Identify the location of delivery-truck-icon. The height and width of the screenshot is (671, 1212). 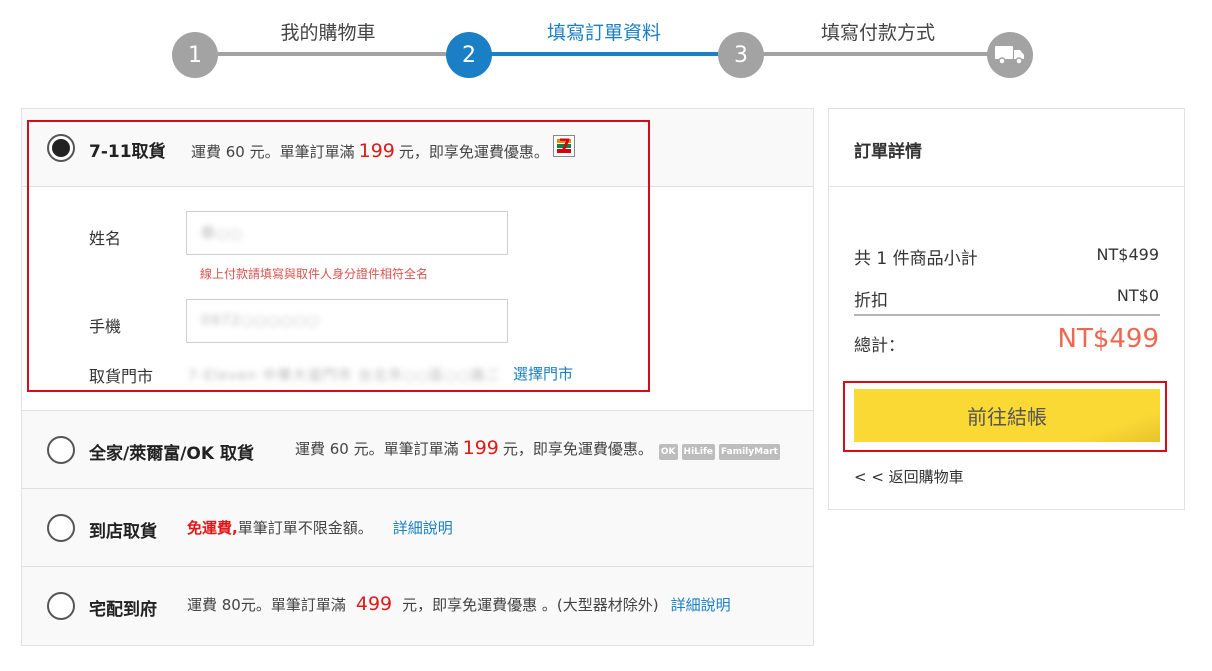
(1010, 55).